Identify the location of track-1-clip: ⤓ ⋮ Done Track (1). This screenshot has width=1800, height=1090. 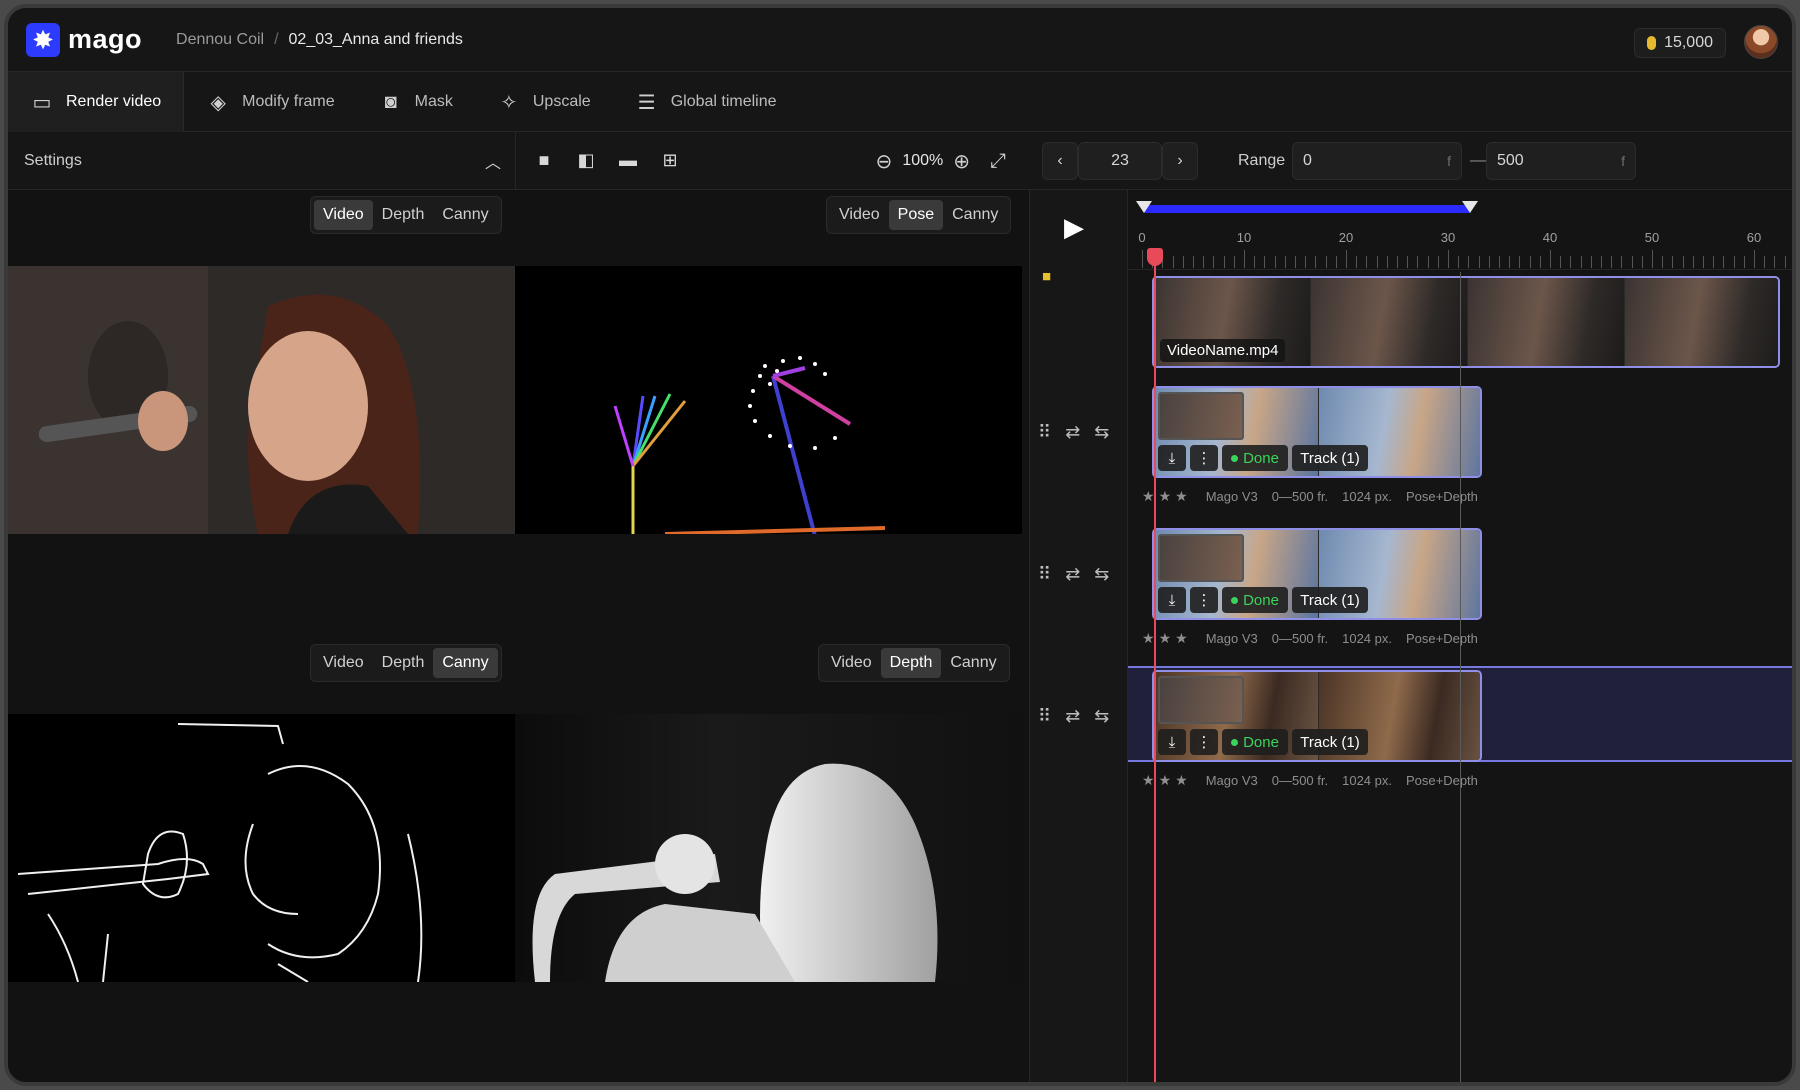
(1317, 432).